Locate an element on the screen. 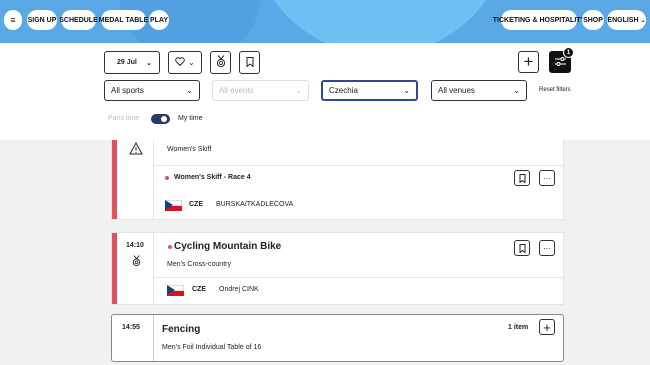 Image resolution: width=650 pixels, height=365 pixels. bookmark-icon is located at coordinates (250, 62).